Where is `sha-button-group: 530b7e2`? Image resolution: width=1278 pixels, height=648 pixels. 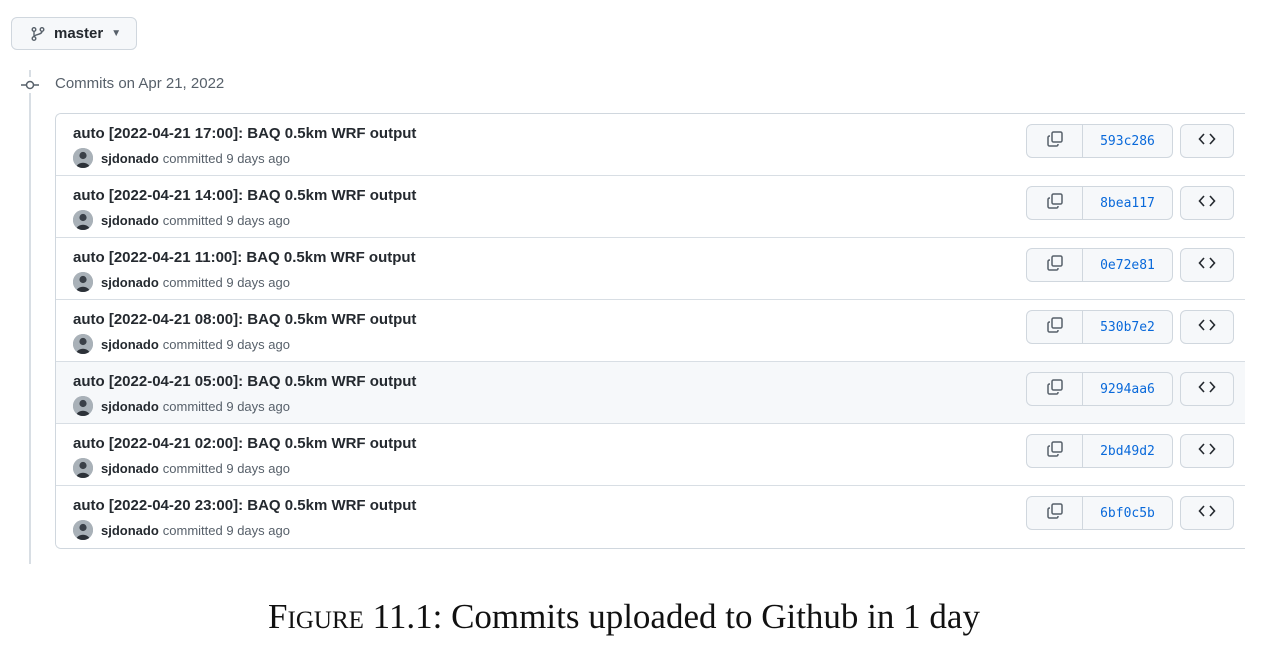
sha-button-group: 530b7e2 is located at coordinates (1099, 327).